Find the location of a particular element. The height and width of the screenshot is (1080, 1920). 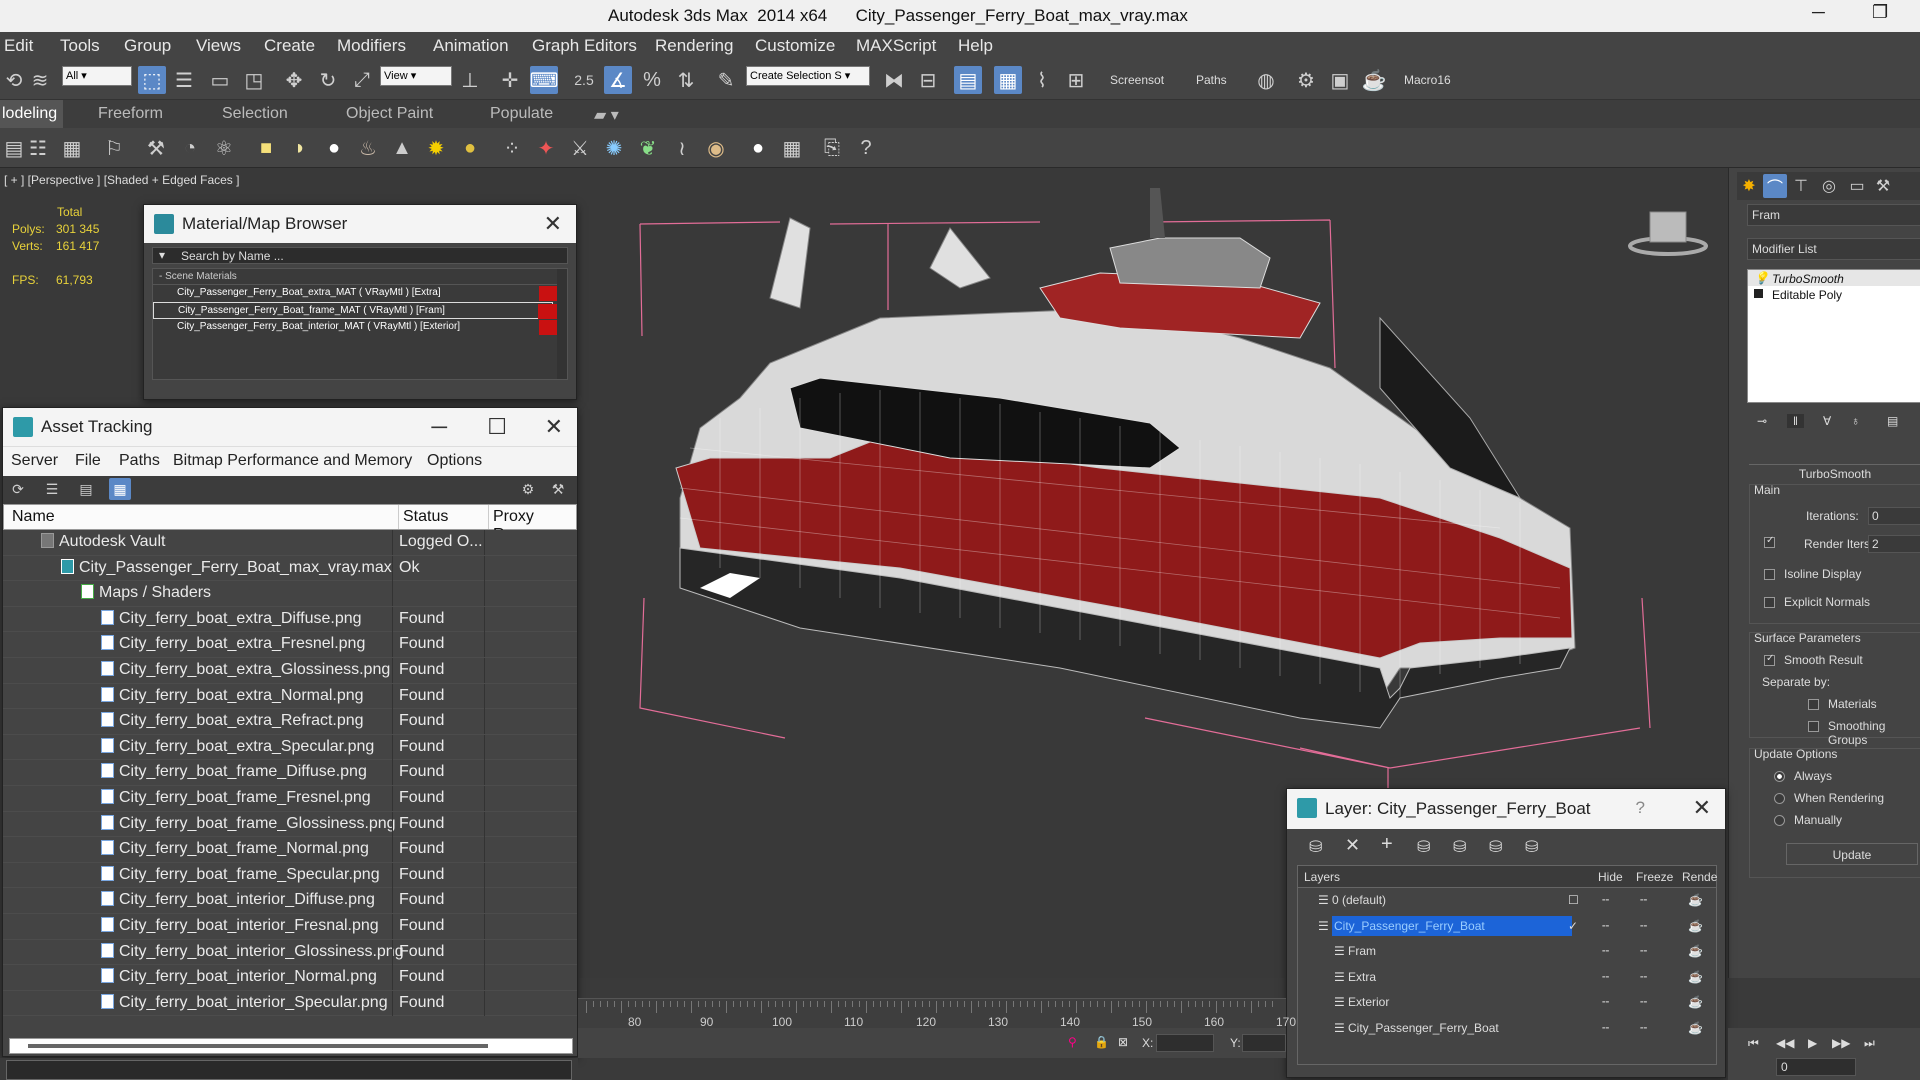

lock-icon: 🔒 is located at coordinates (1101, 1042).